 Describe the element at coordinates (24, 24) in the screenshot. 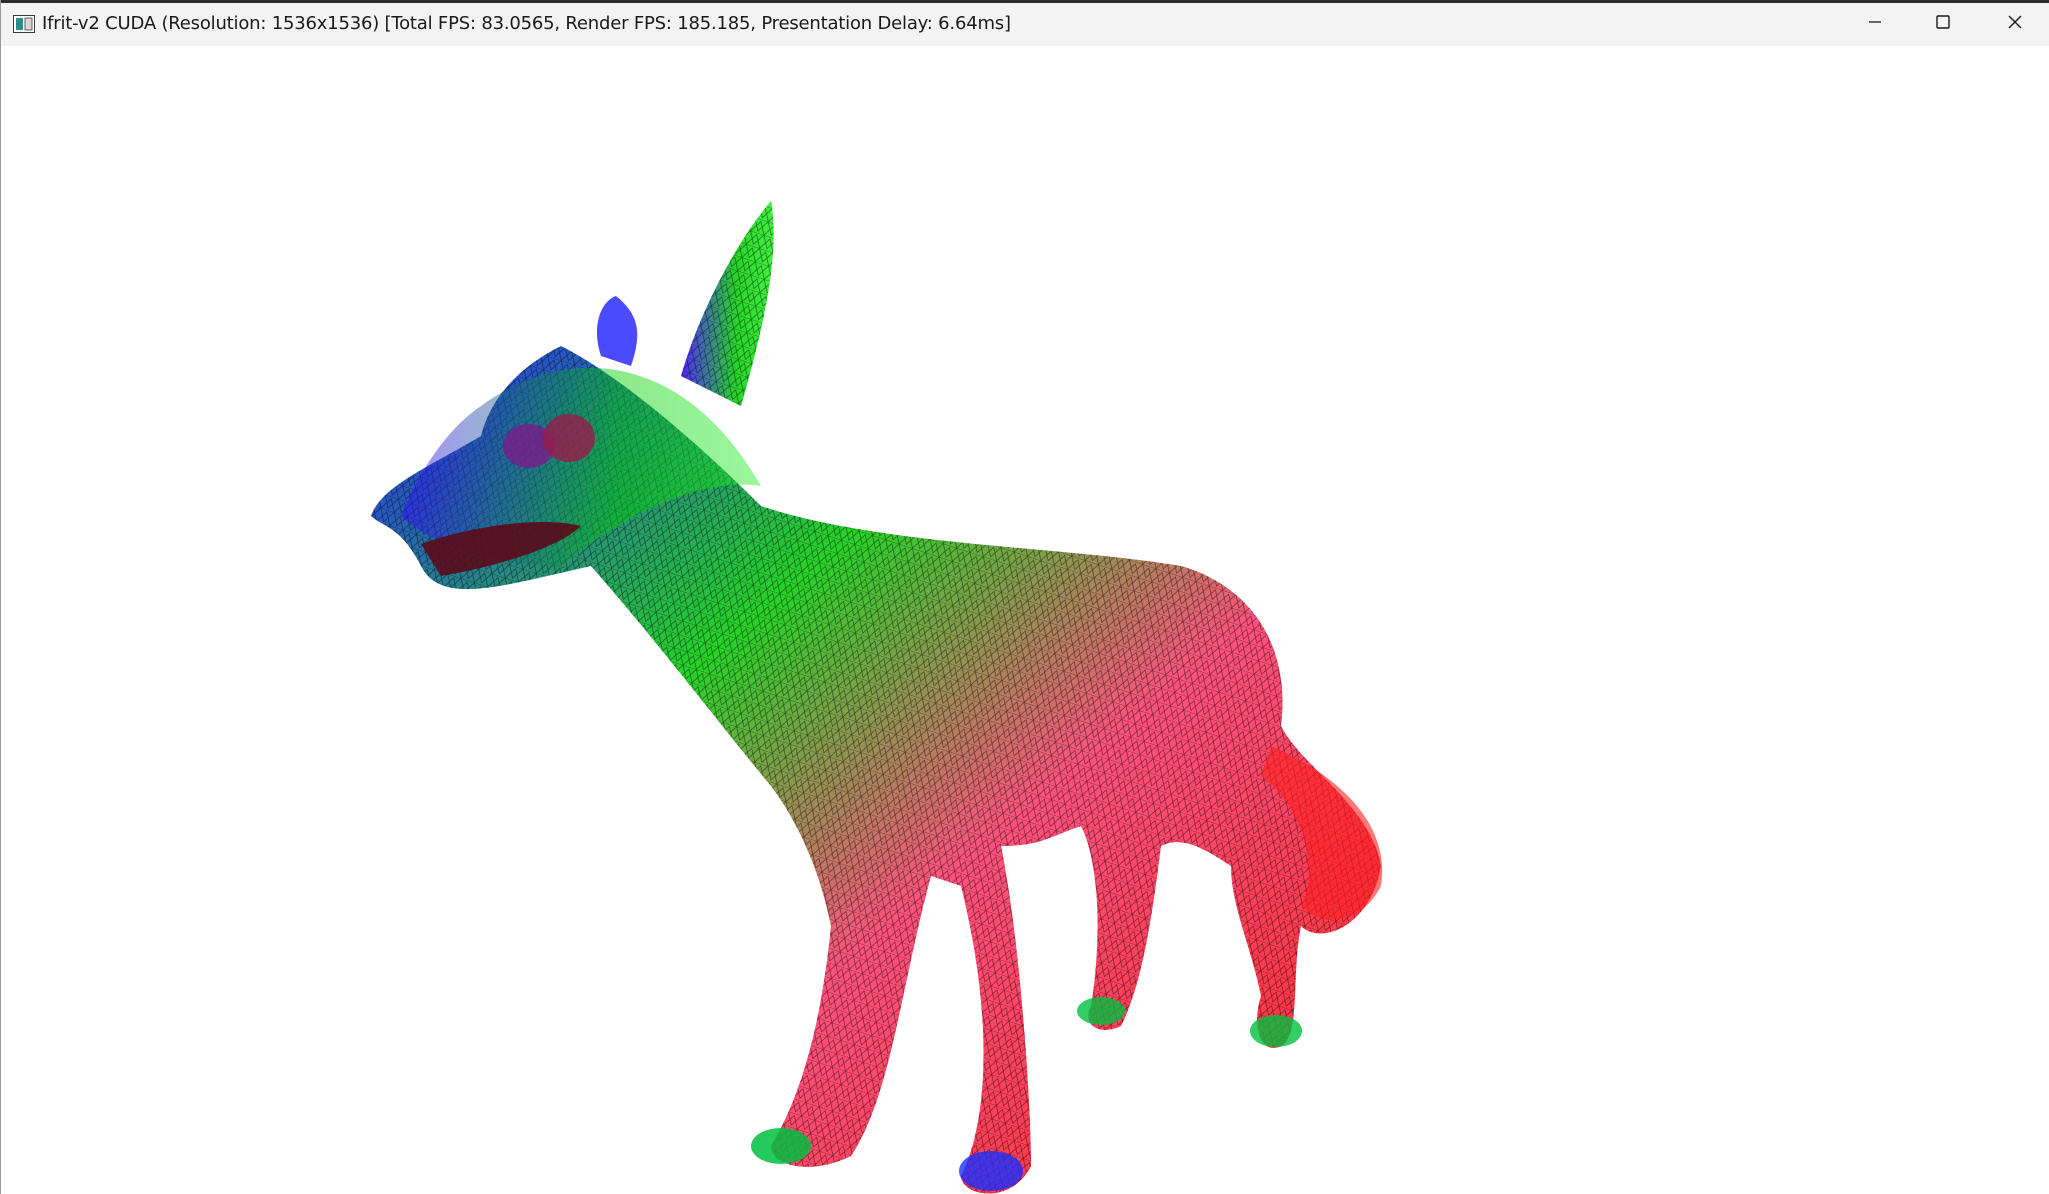

I see `app-window-icon` at that location.